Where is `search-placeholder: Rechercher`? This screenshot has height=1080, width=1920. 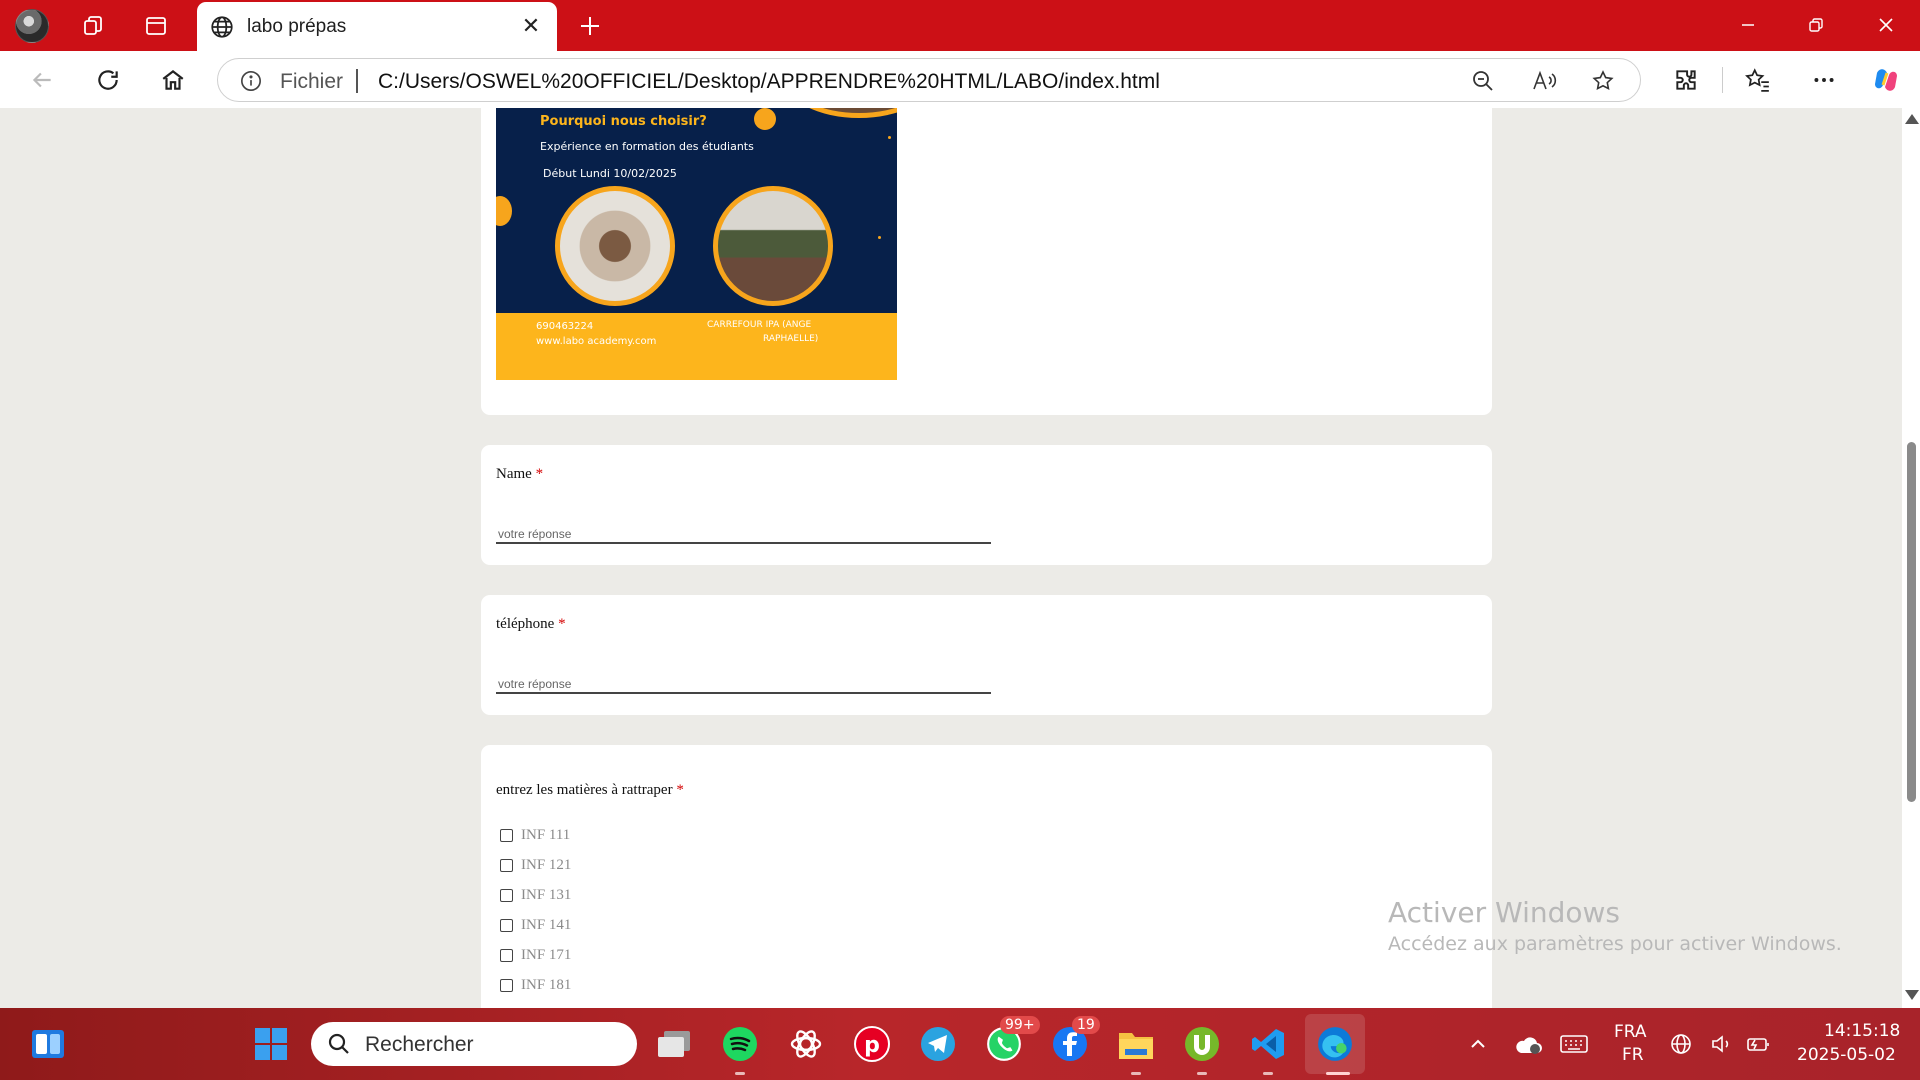 search-placeholder: Rechercher is located at coordinates (419, 1044).